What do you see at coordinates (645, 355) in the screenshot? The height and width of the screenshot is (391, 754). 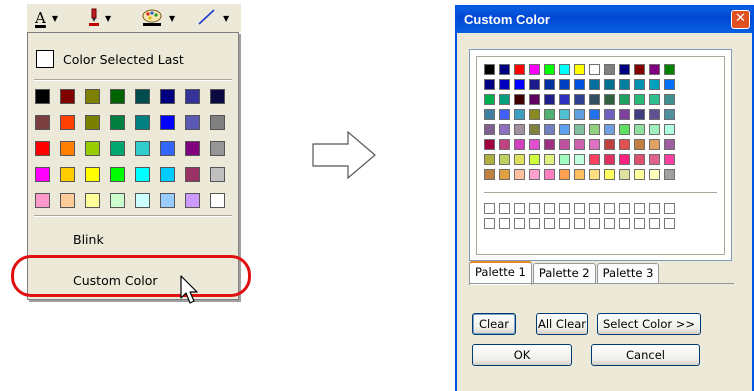 I see `cancel-button: Cancel` at bounding box center [645, 355].